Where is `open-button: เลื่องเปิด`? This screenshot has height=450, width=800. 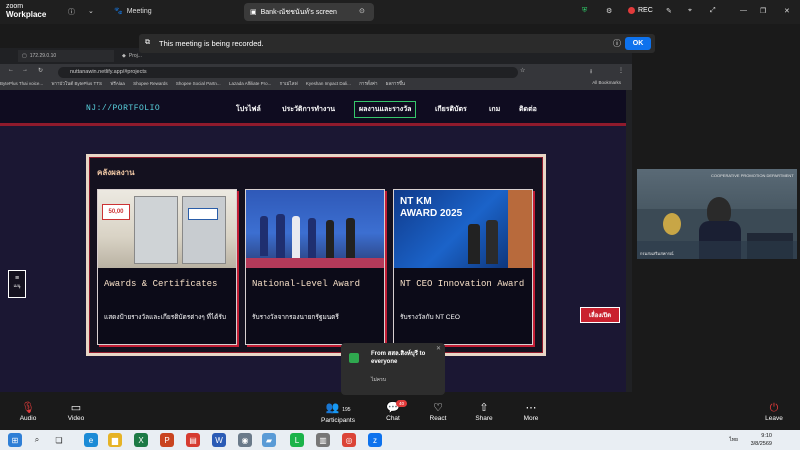
open-button: เลื่องเปิด is located at coordinates (600, 315).